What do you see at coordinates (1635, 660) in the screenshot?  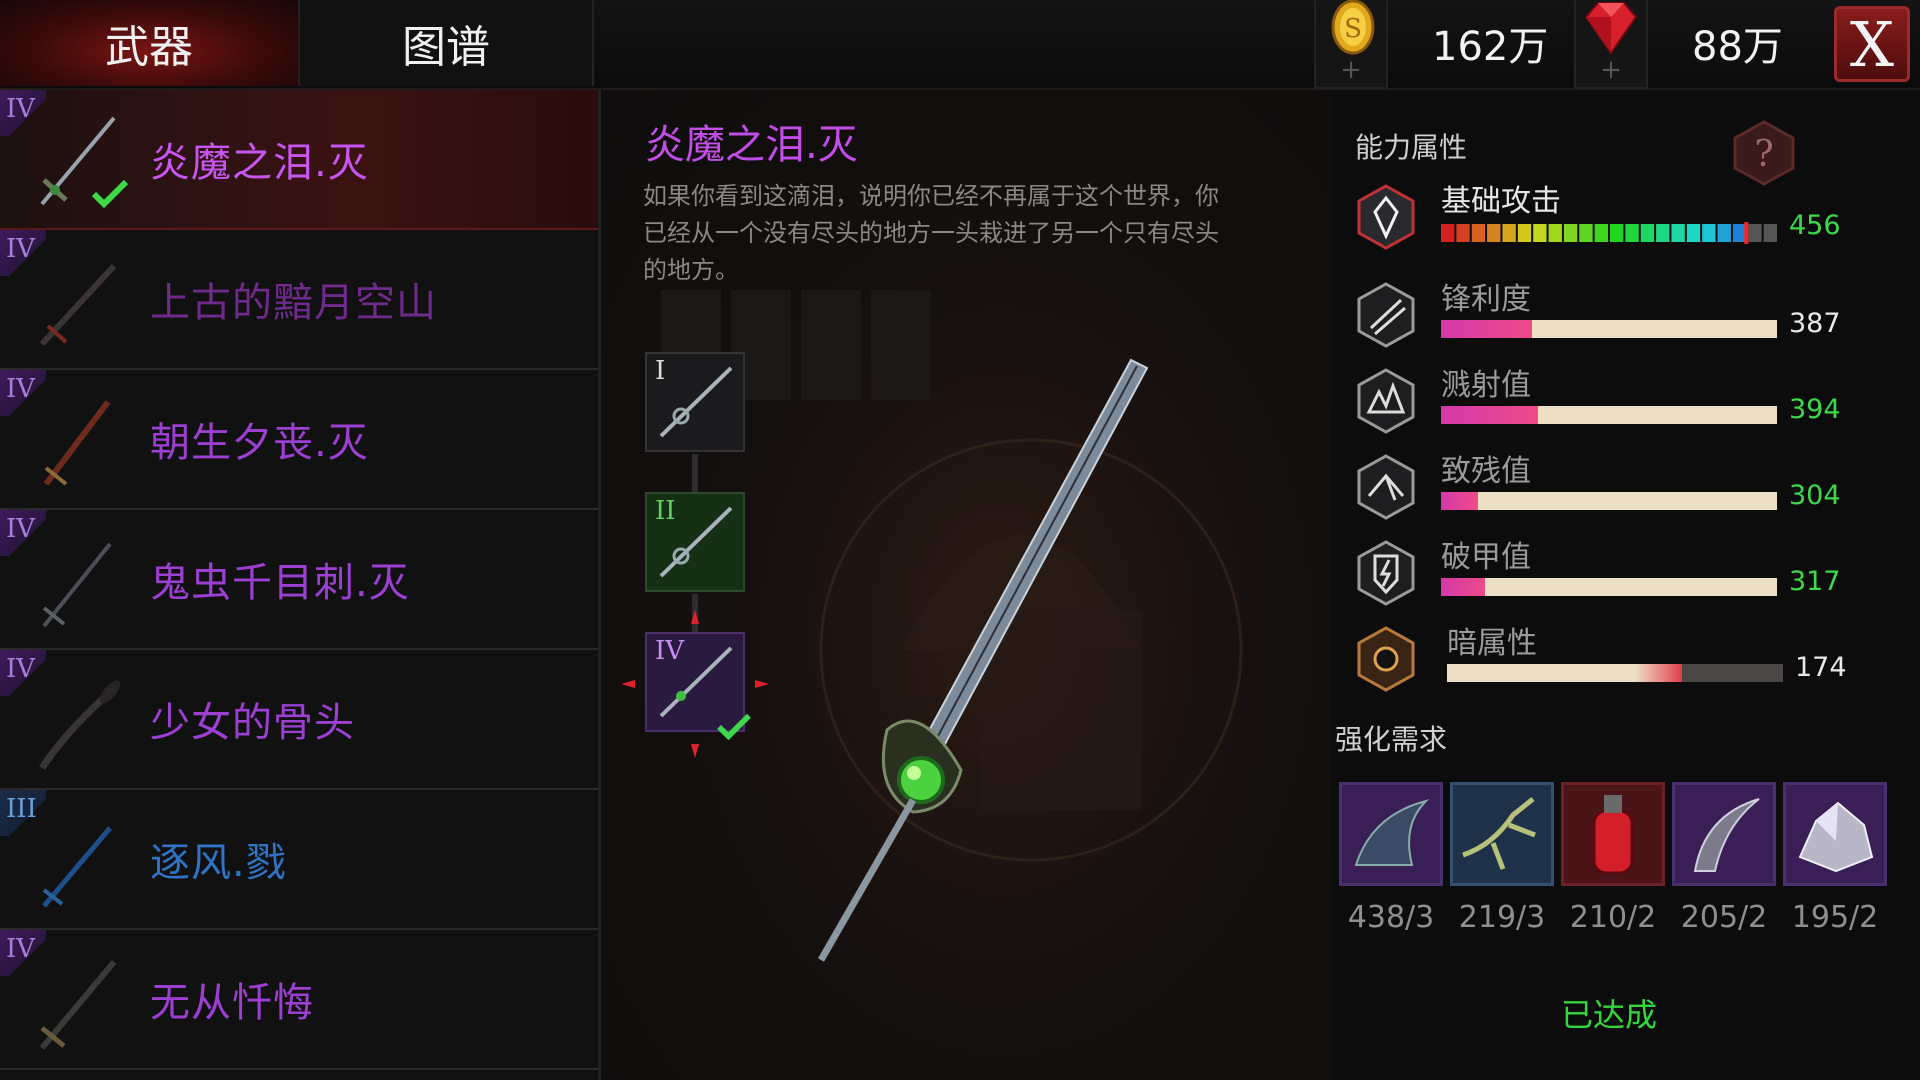 I see `stat-dark-element: 暗属性 174` at bounding box center [1635, 660].